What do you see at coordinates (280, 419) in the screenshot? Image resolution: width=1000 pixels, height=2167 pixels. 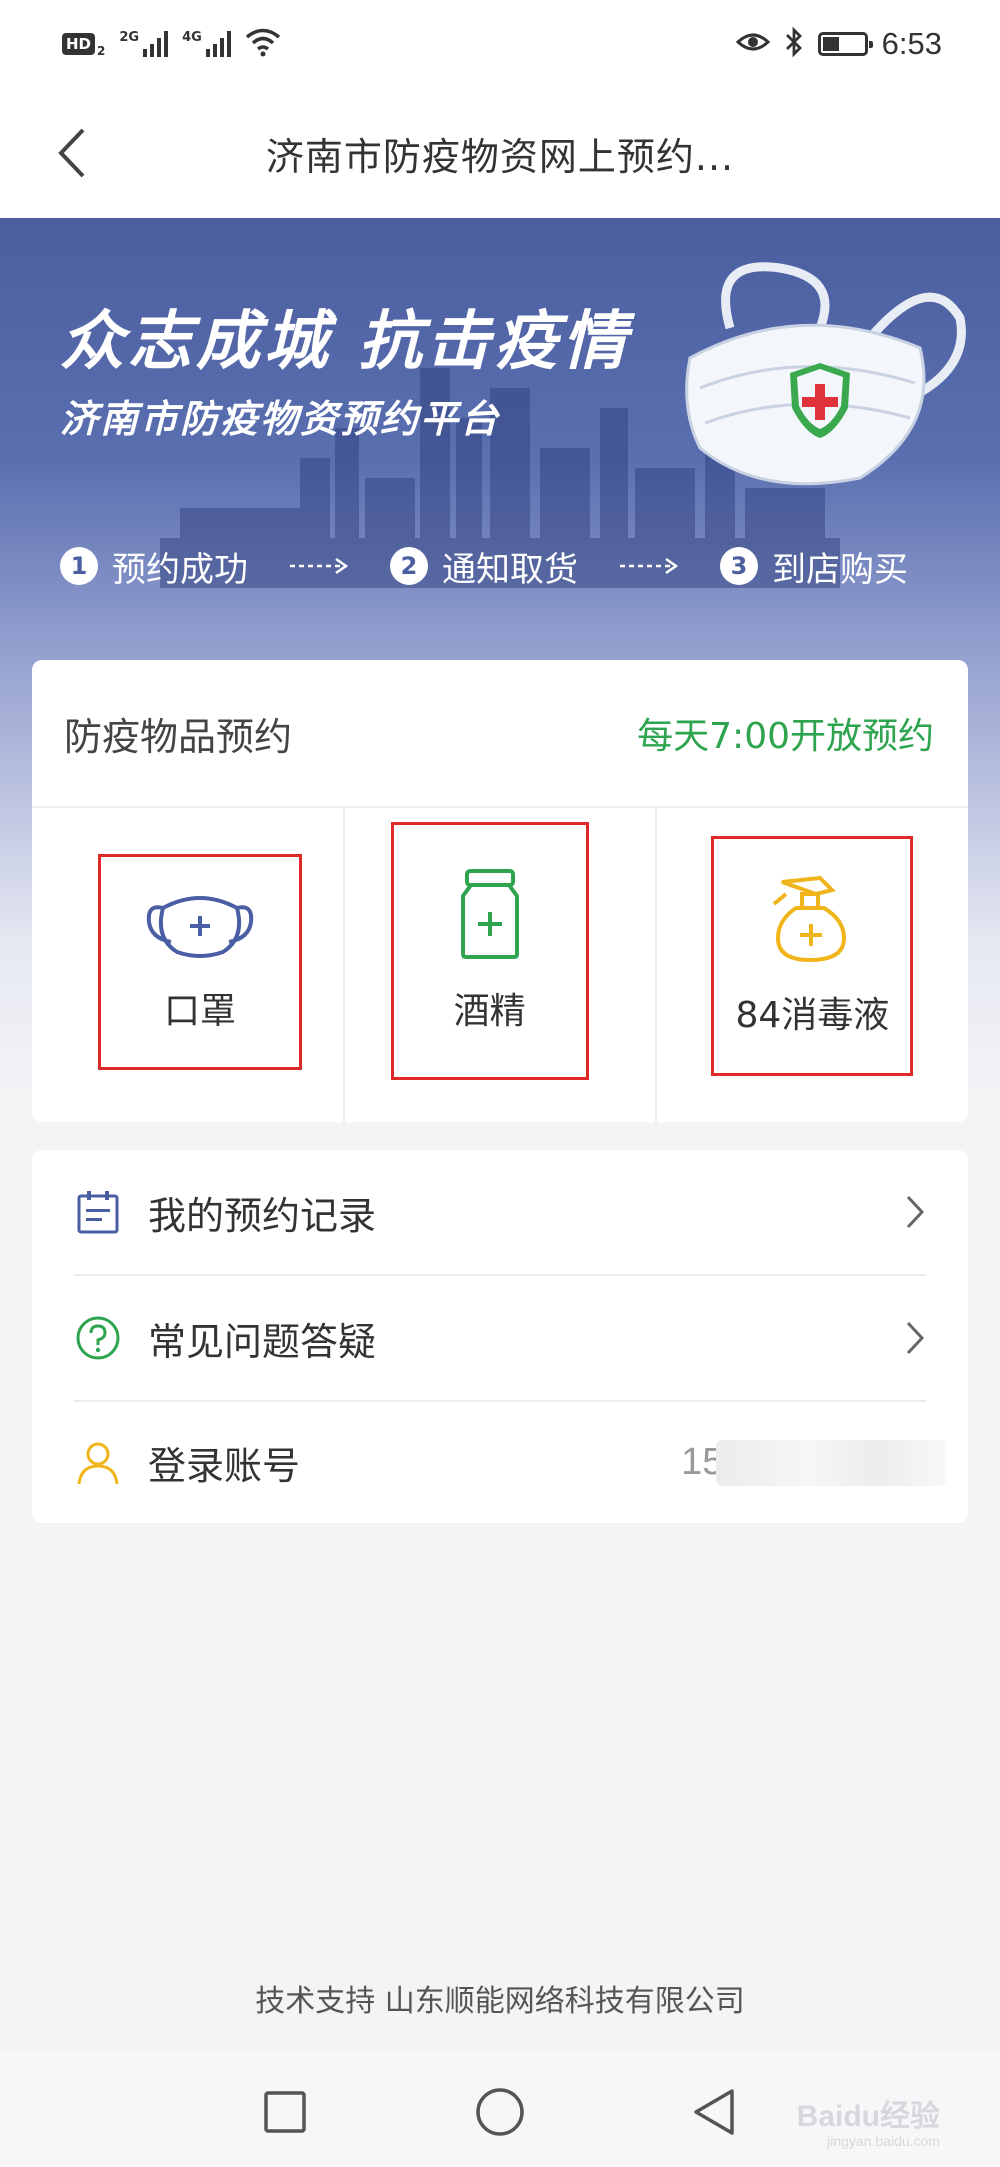 I see `hero-subtitle: 济南市防疫物资预约平台` at bounding box center [280, 419].